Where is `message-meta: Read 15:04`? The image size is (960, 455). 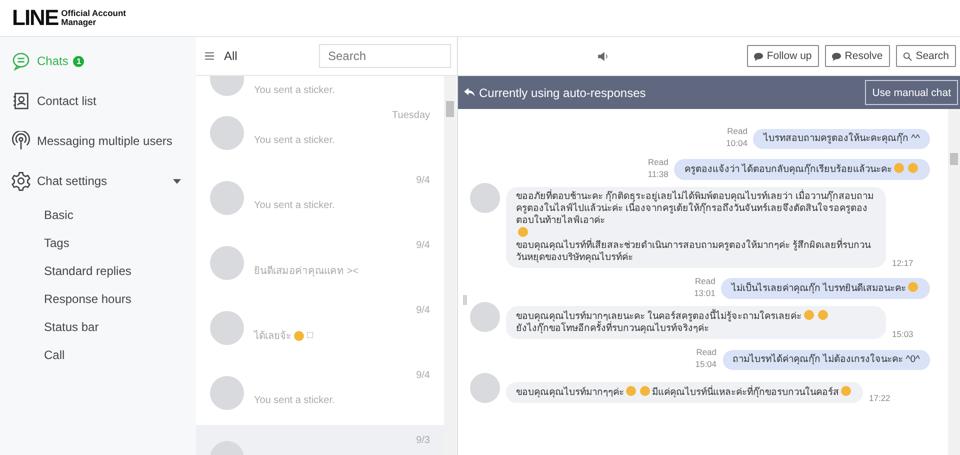
message-meta: Read 15:04 is located at coordinates (706, 358).